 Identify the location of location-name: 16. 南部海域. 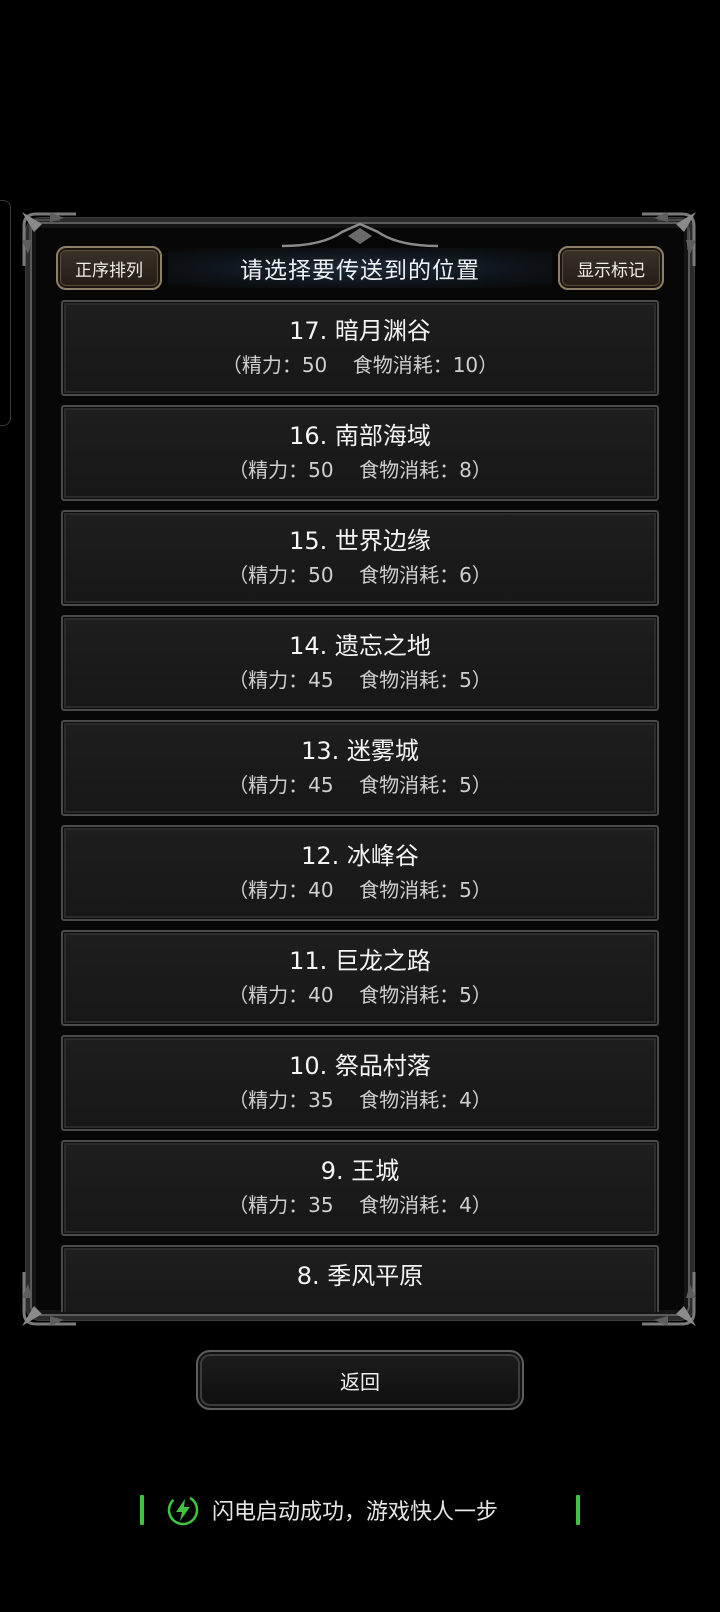
(360, 436).